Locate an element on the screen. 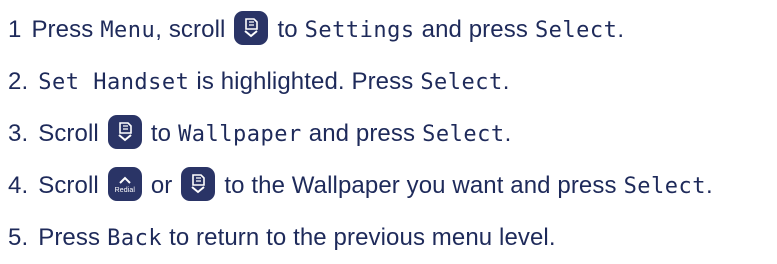  step-text: to the Wallpaper you want and press is located at coordinates (420, 185).